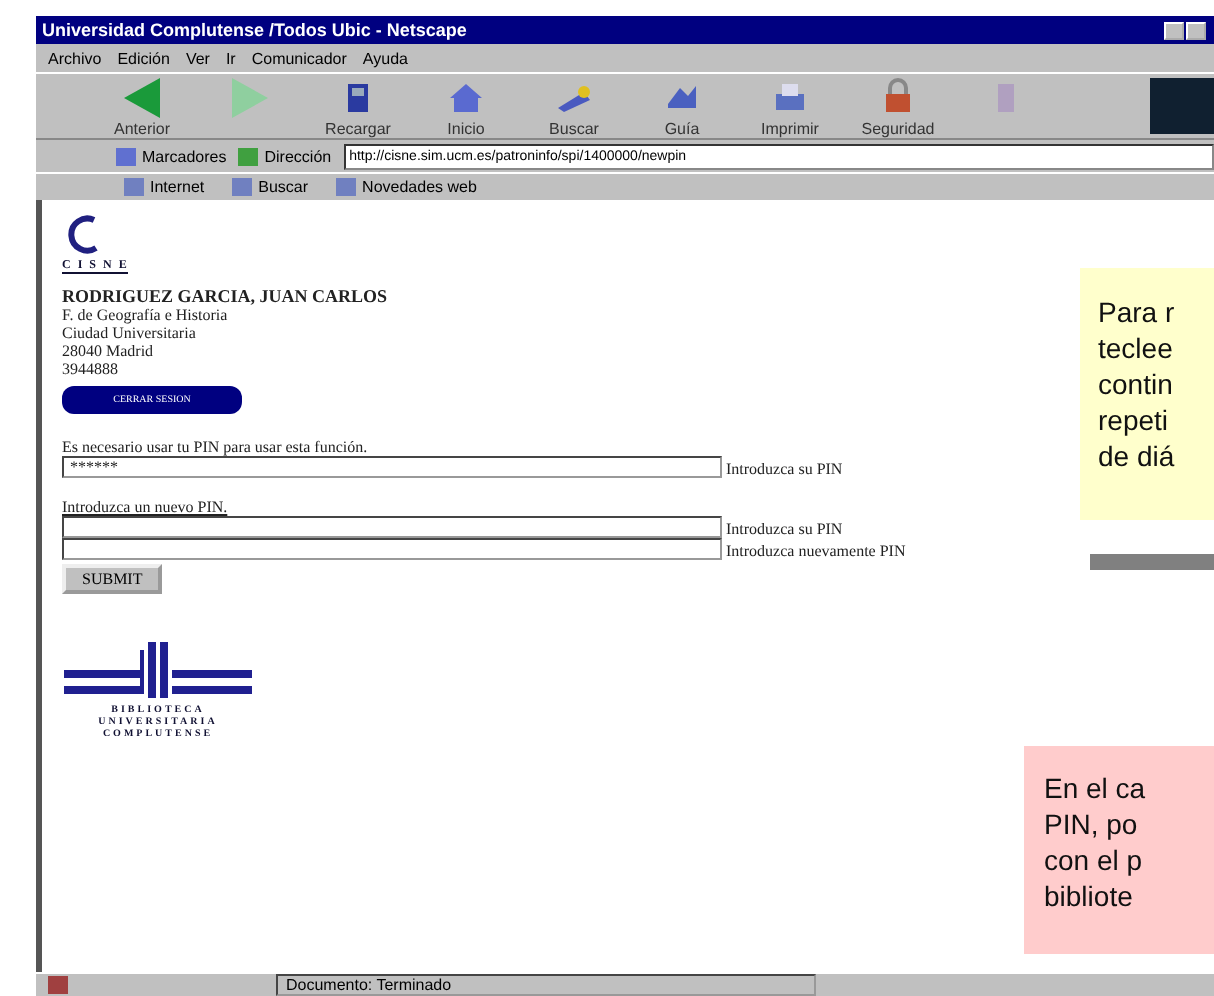 The image size is (1214, 996). I want to click on callout-line: En el ca, so click(1096, 788).